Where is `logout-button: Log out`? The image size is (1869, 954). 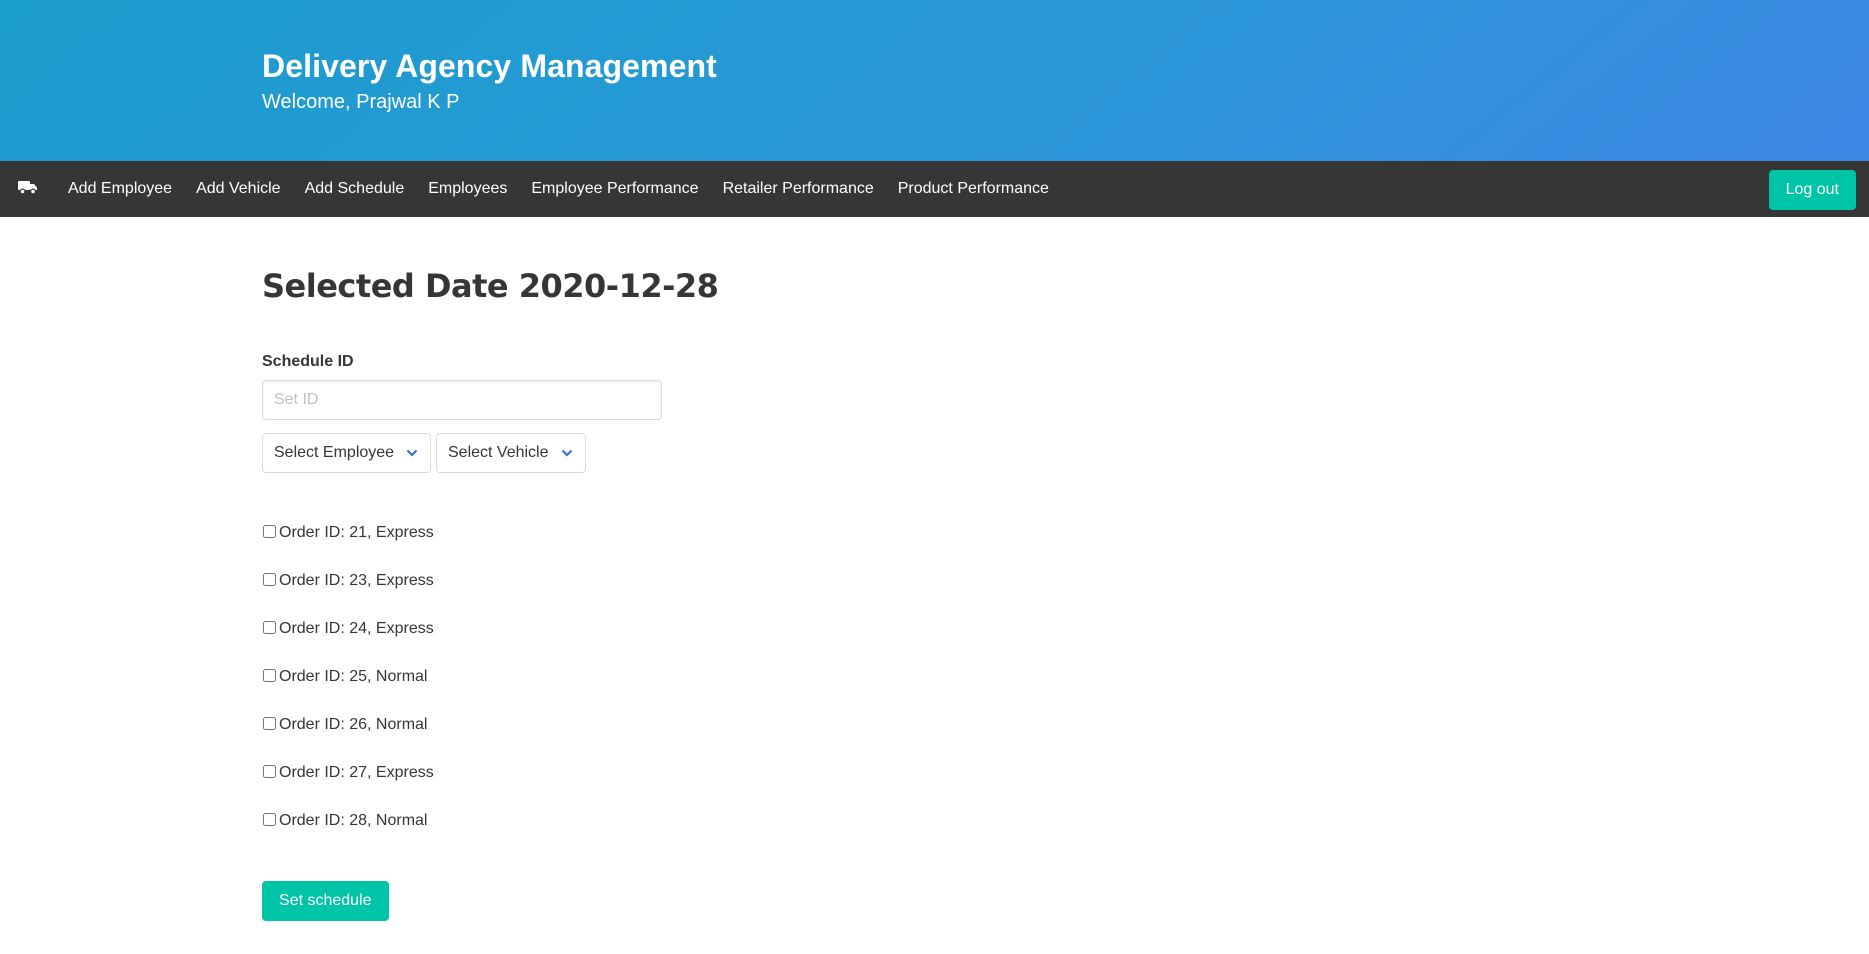
logout-button: Log out is located at coordinates (1812, 190).